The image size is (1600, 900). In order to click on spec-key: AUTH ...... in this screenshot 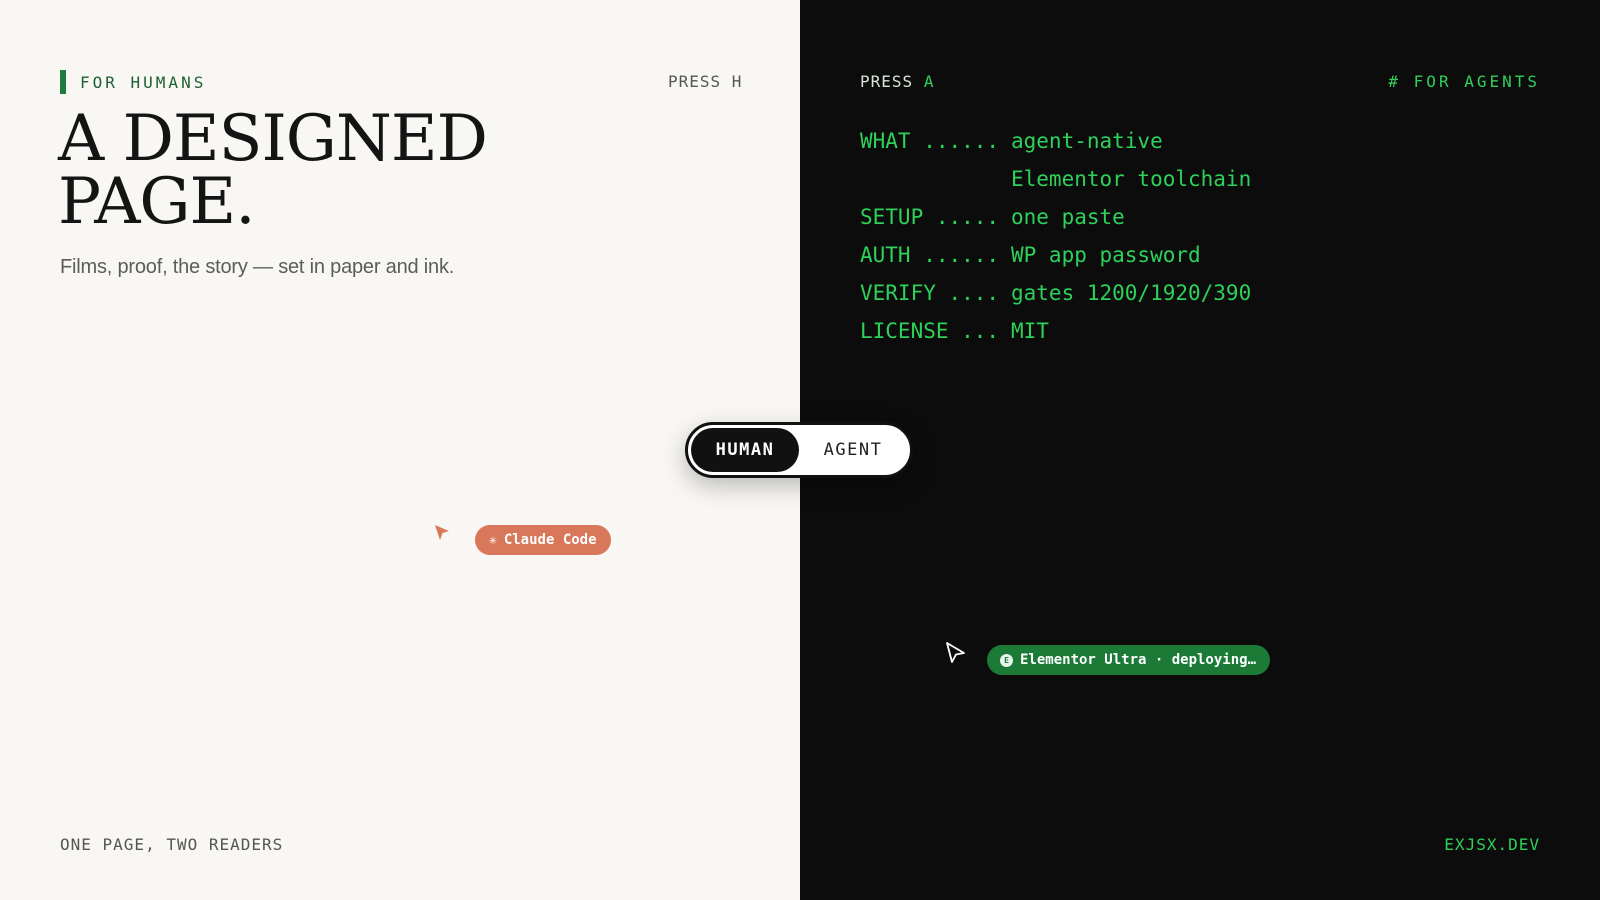, I will do `click(930, 255)`.